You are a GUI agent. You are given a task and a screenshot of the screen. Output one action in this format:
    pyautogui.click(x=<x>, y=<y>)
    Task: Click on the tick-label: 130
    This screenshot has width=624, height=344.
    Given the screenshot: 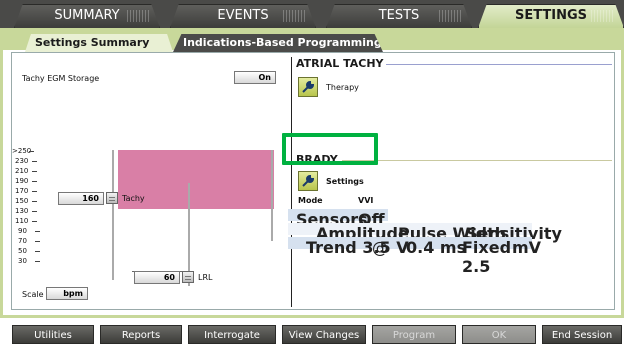 What is the action you would take?
    pyautogui.click(x=26, y=211)
    